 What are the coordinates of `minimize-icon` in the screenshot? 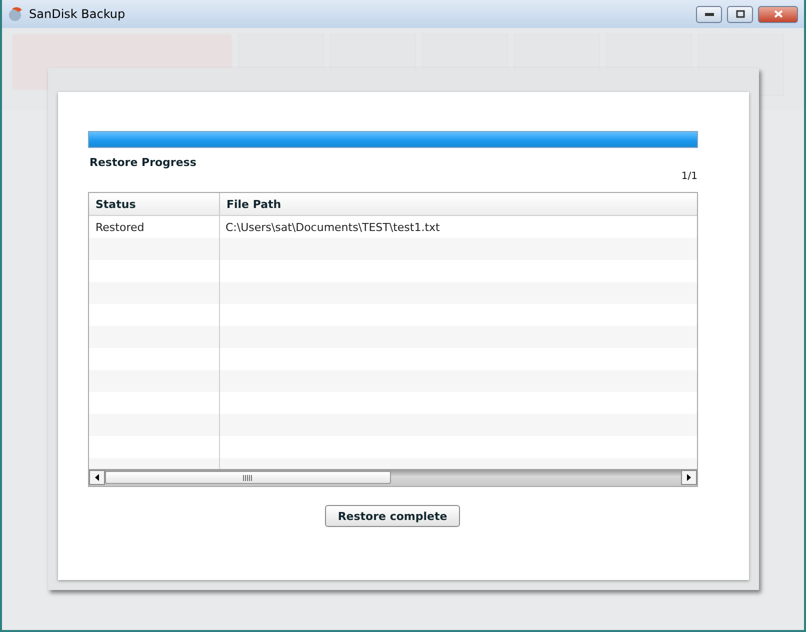 It's located at (709, 14).